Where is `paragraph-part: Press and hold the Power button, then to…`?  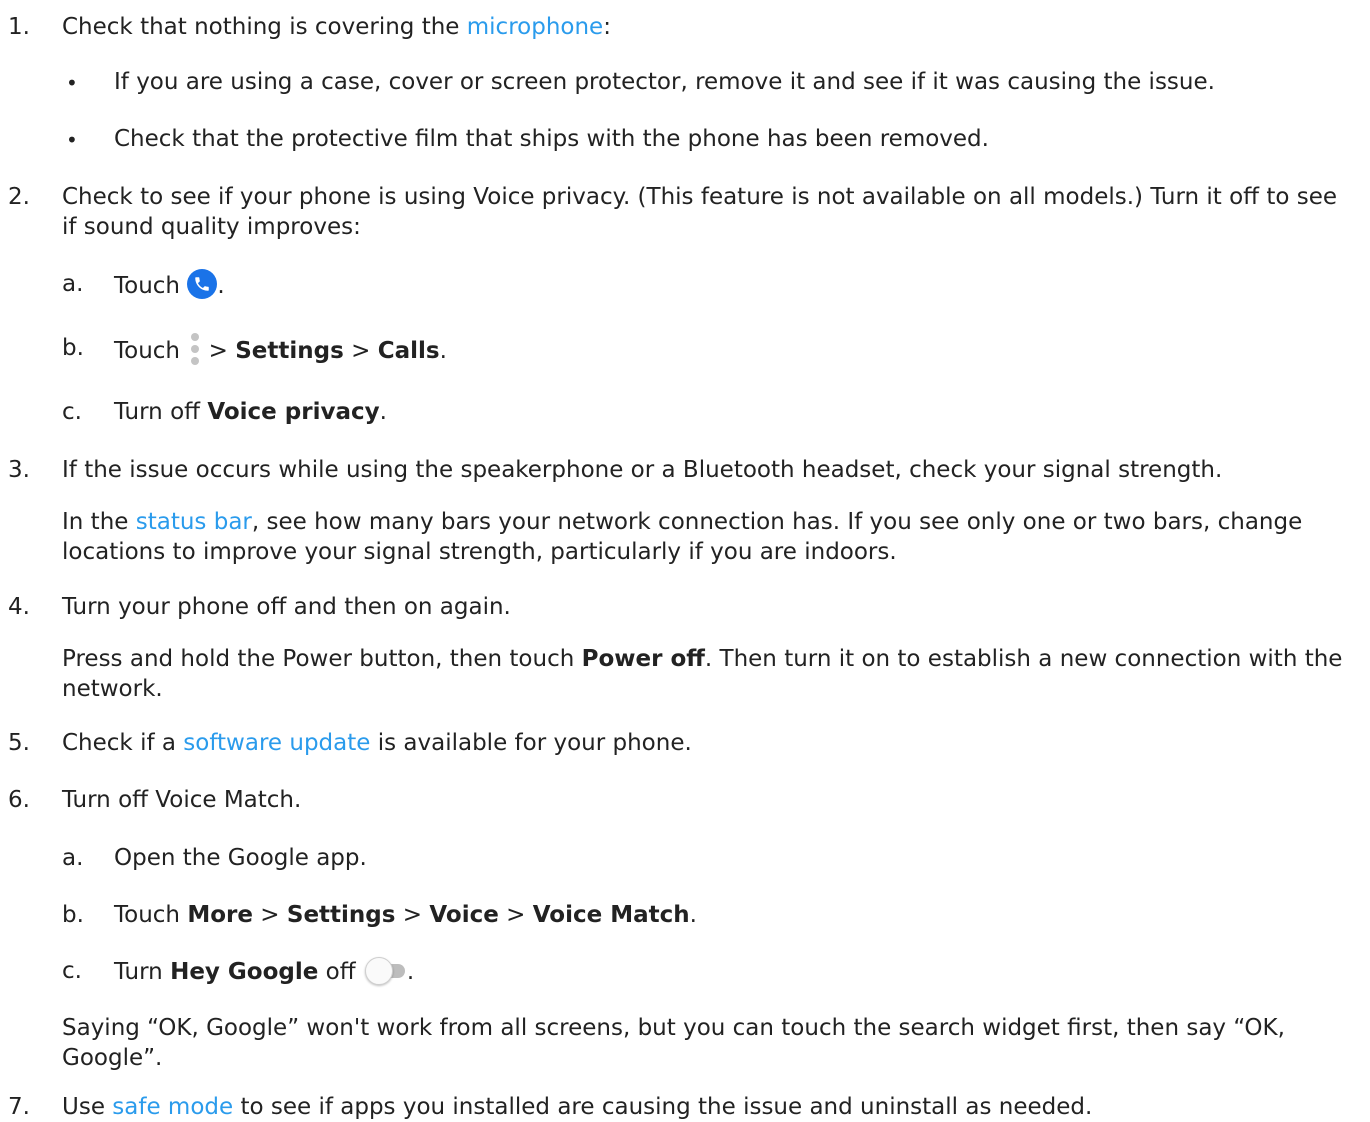
paragraph-part: Press and hold the Power button, then to… is located at coordinates (322, 659).